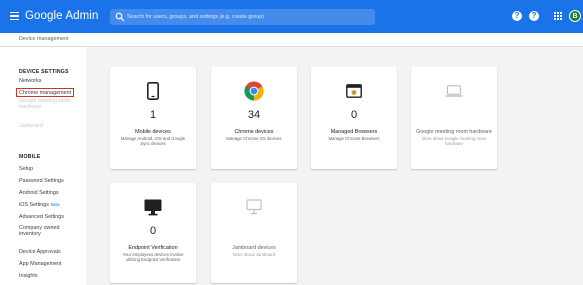 The height and width of the screenshot is (285, 583). Describe the element at coordinates (26, 169) in the screenshot. I see `sidebar-item-setup: Setup` at that location.